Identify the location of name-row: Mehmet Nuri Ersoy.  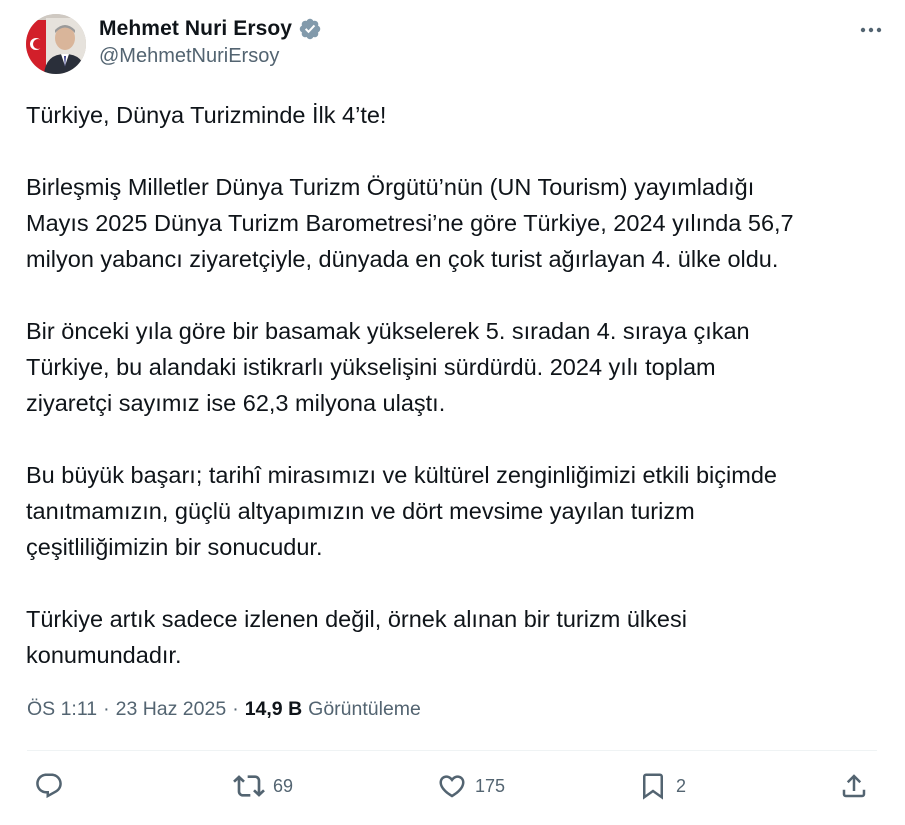
(210, 29).